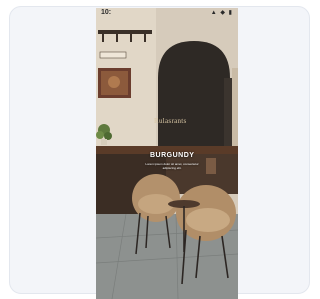 The width and height of the screenshot is (320, 299). Describe the element at coordinates (167, 14) in the screenshot. I see `status-bar: 10: ▲ ◆ ▮` at that location.